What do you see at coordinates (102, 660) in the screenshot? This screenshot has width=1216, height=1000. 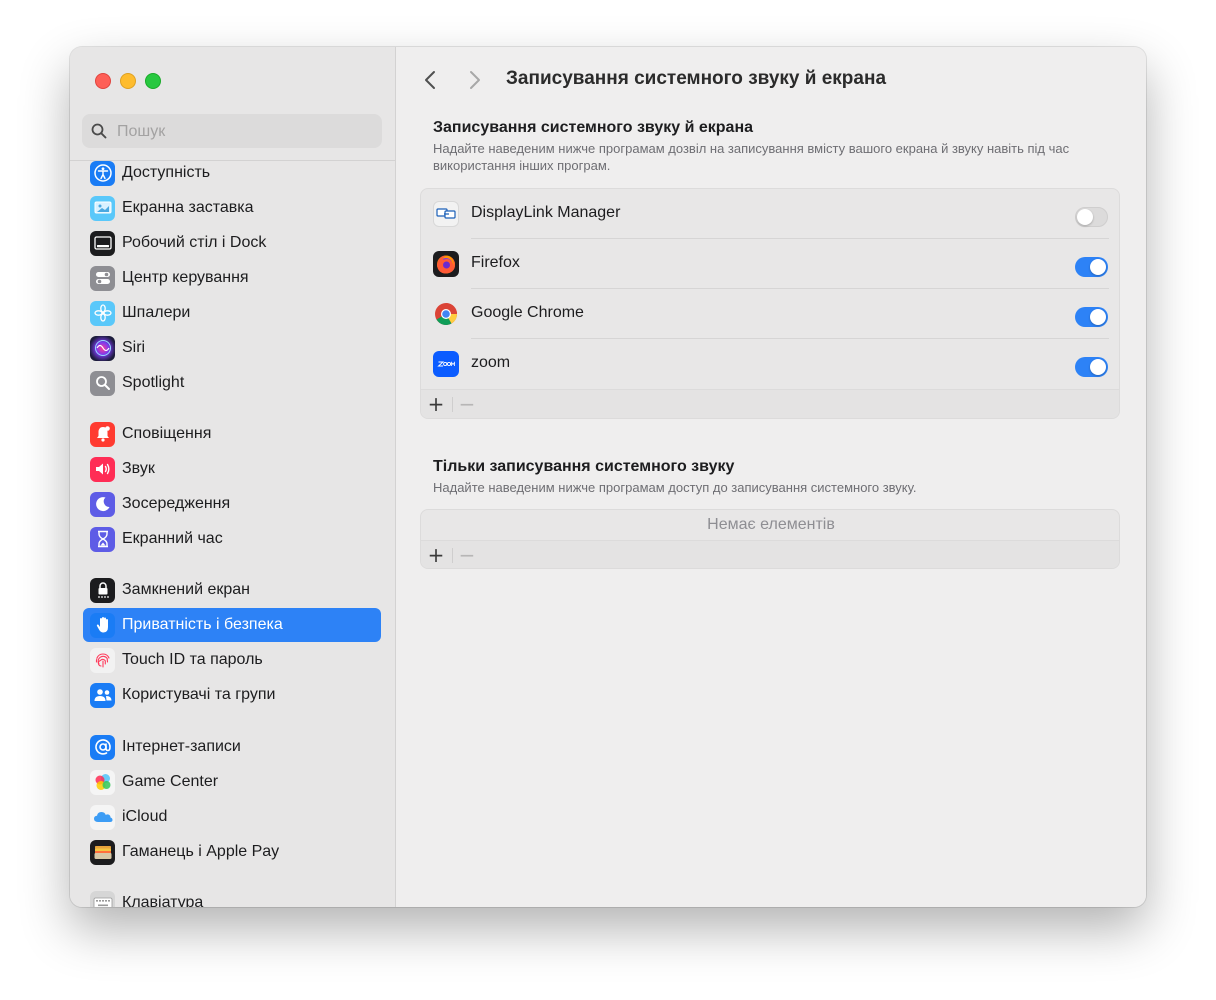 I see `touch-id-icon` at bounding box center [102, 660].